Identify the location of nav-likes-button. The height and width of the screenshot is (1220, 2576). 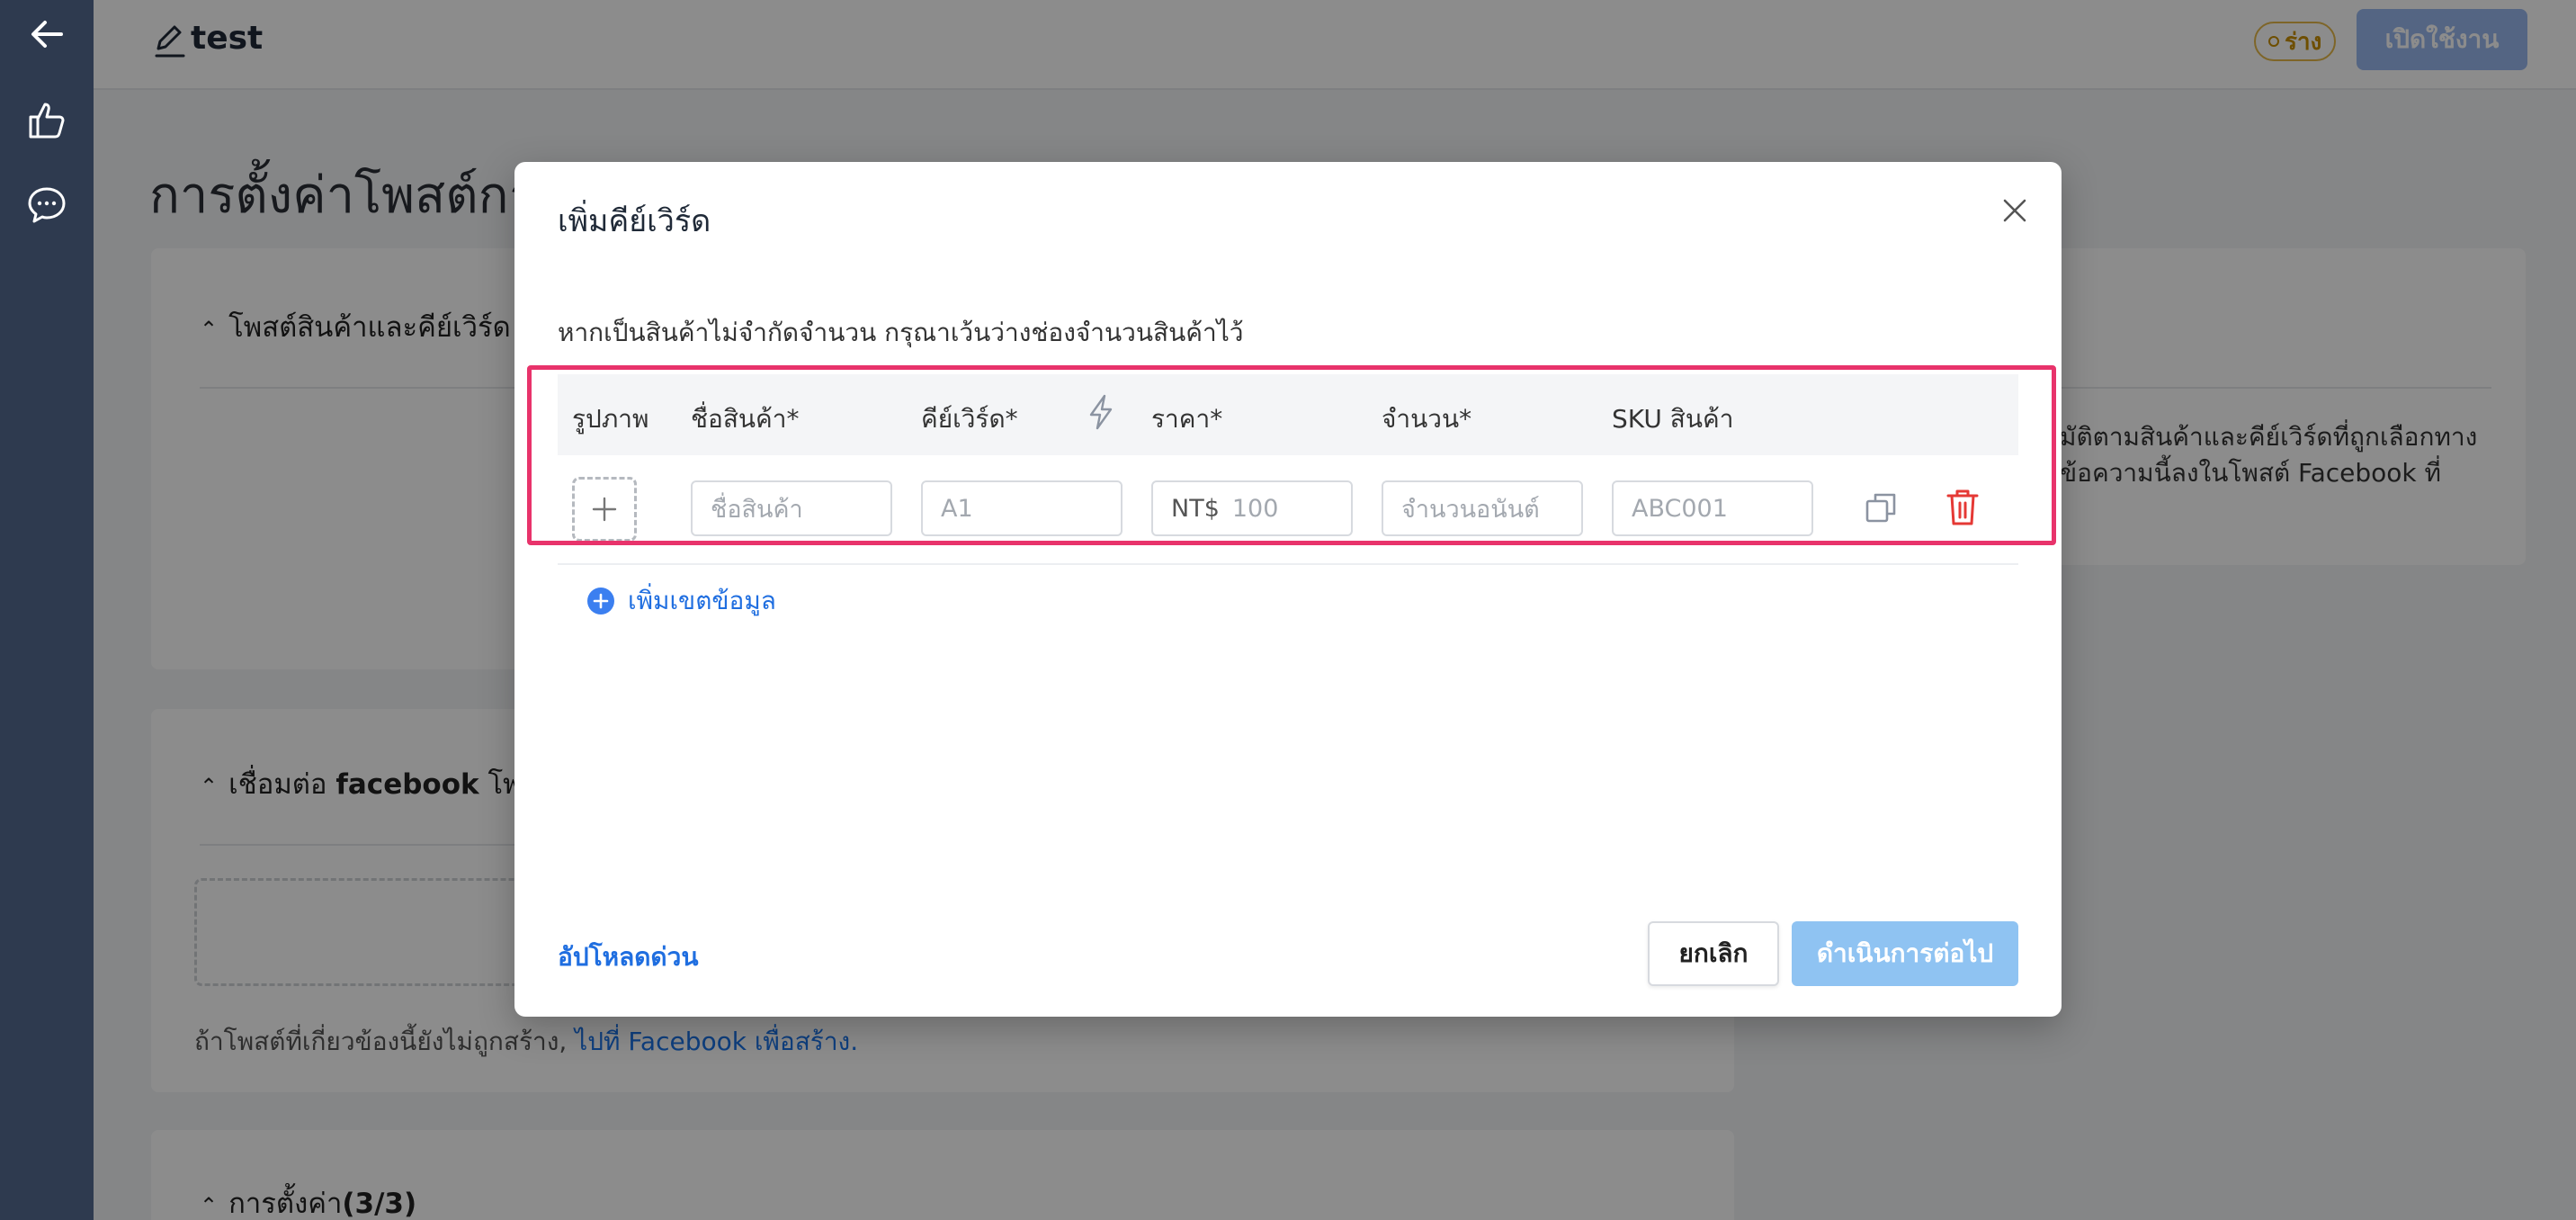
(47, 121).